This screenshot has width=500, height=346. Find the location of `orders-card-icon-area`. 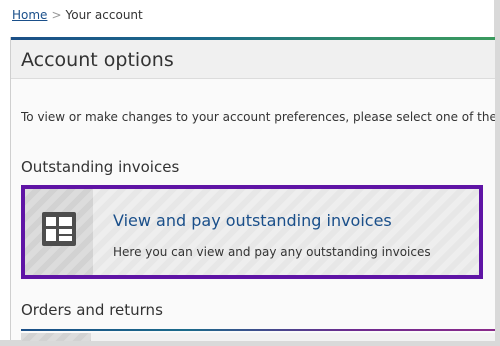

orders-card-icon-area is located at coordinates (56, 337).